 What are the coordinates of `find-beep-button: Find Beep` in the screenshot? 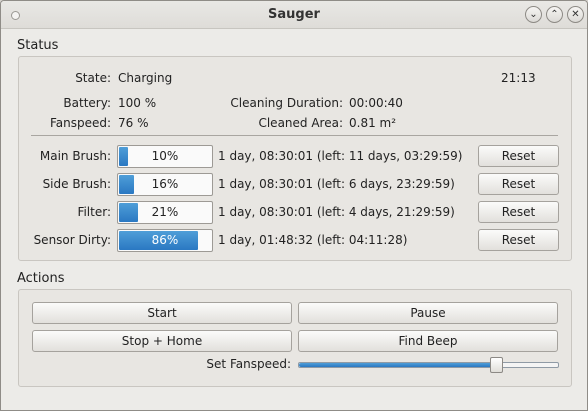 It's located at (428, 341).